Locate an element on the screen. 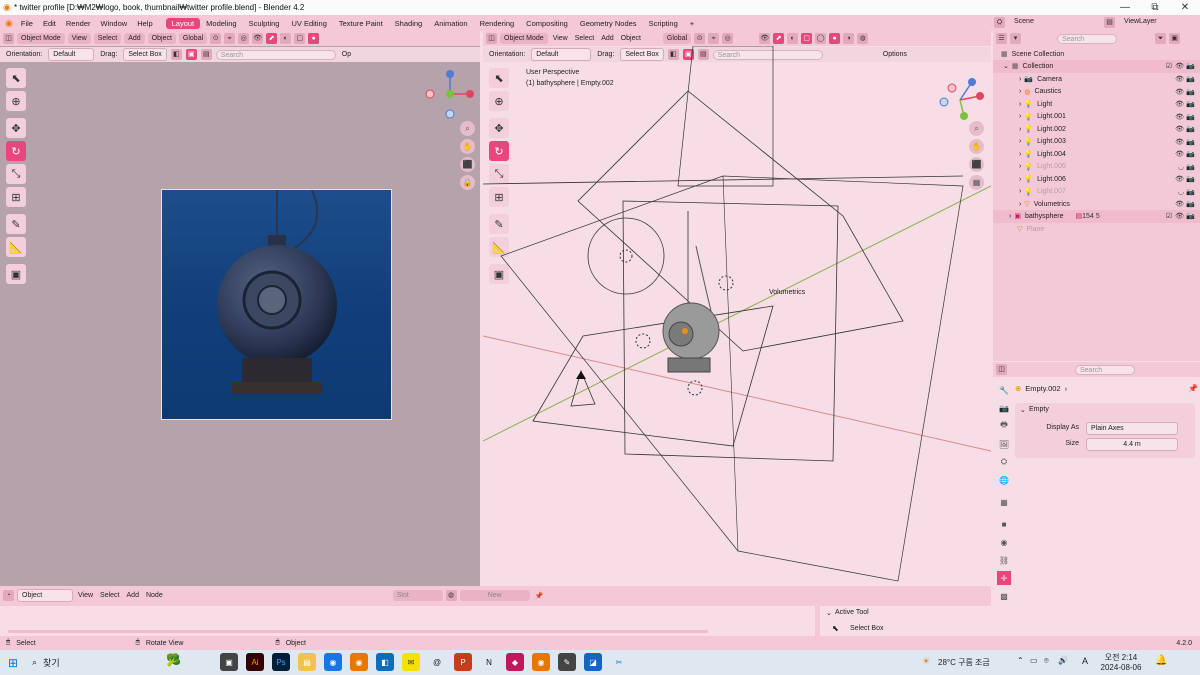  outliner-item: › ◍ Caustics 👁 📷 is located at coordinates (1096, 92).